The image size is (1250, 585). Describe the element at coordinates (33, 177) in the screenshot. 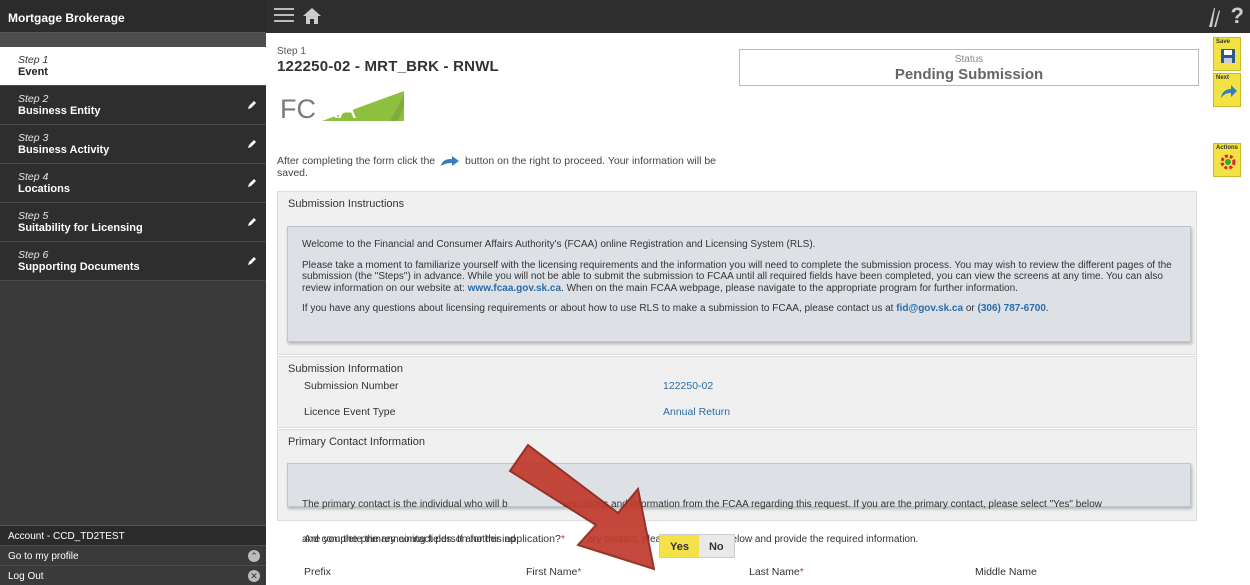

I see `step-number: Step 4` at that location.